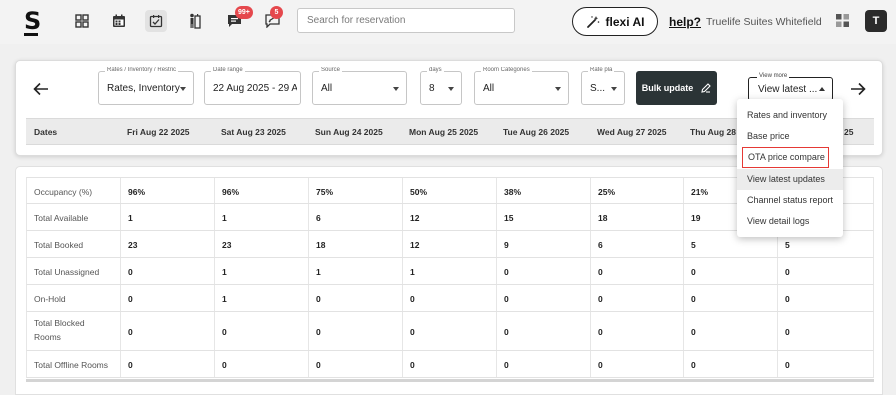  Describe the element at coordinates (59, 244) in the screenshot. I see `row-label: Total Booked` at that location.